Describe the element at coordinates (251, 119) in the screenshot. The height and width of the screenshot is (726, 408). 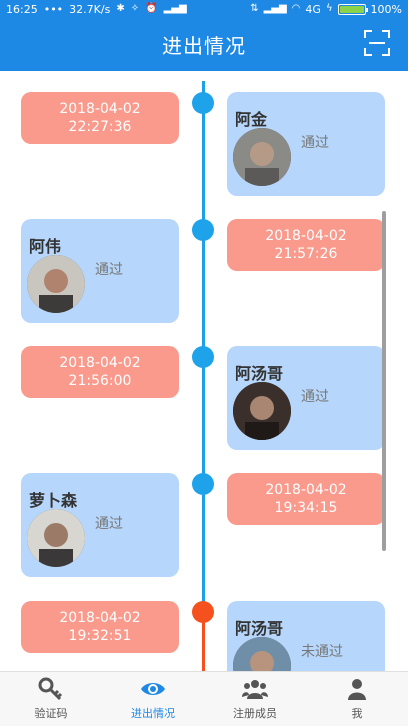
I see `person-name: 阿金` at that location.